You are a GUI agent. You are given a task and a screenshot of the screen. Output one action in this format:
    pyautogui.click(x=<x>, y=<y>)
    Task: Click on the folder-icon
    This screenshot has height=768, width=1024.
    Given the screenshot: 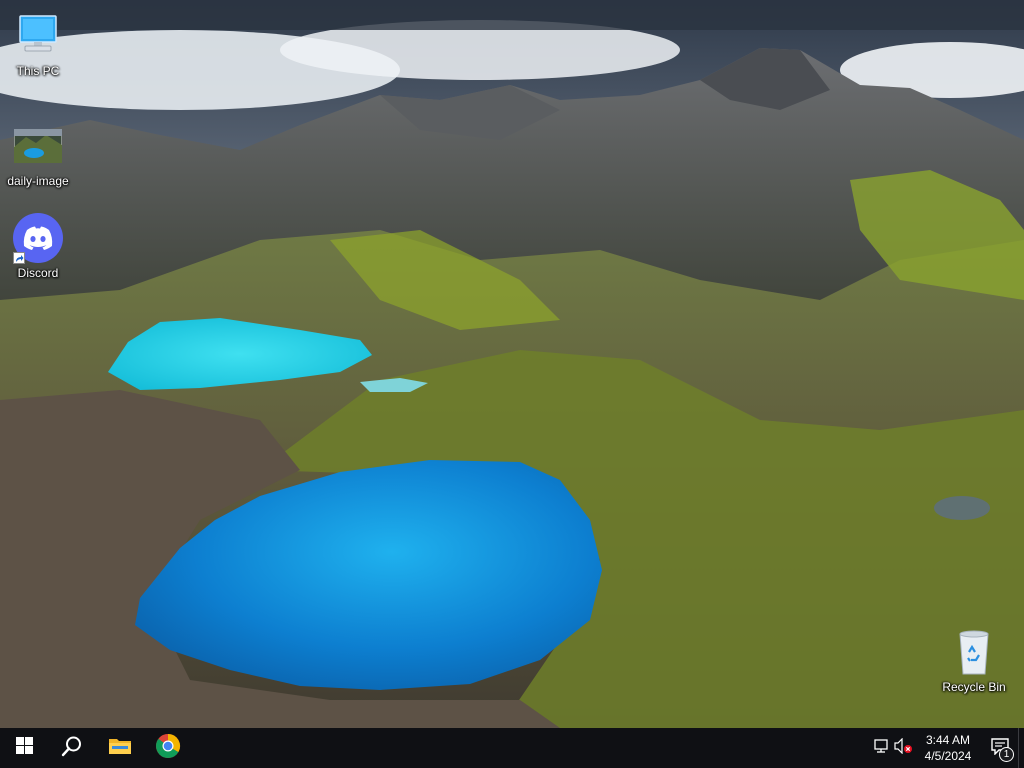 What is the action you would take?
    pyautogui.click(x=120, y=748)
    